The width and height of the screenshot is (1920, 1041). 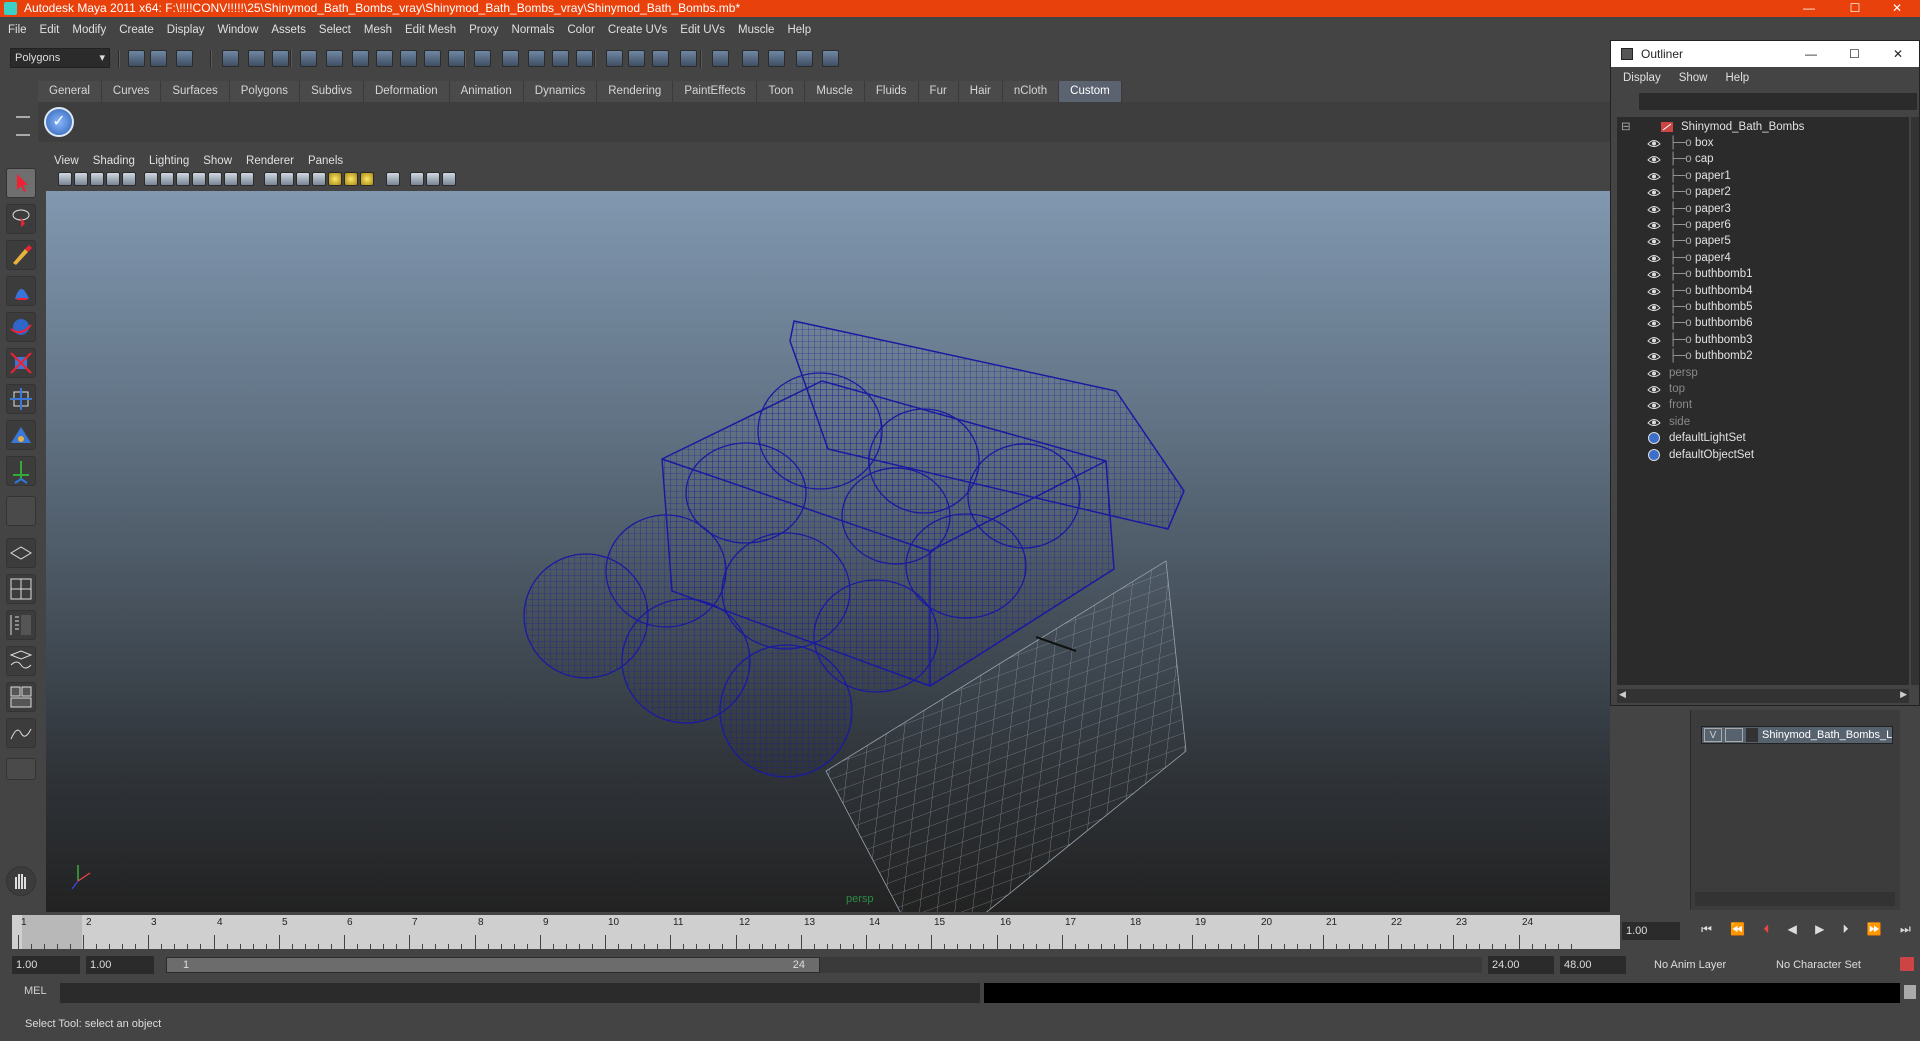 What do you see at coordinates (1827, 965) in the screenshot?
I see `character-set-dropdown: No Character Set` at bounding box center [1827, 965].